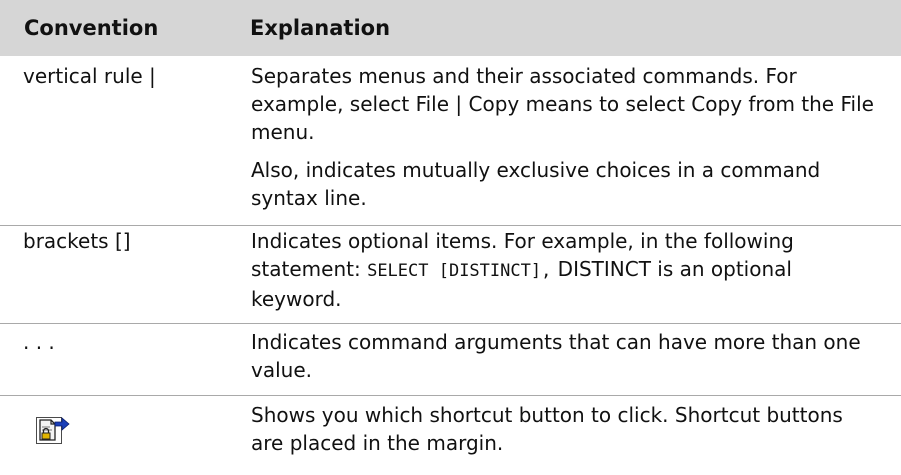 The width and height of the screenshot is (901, 475). I want to click on code-sample: SELECT [DISTINCT],, so click(459, 271).